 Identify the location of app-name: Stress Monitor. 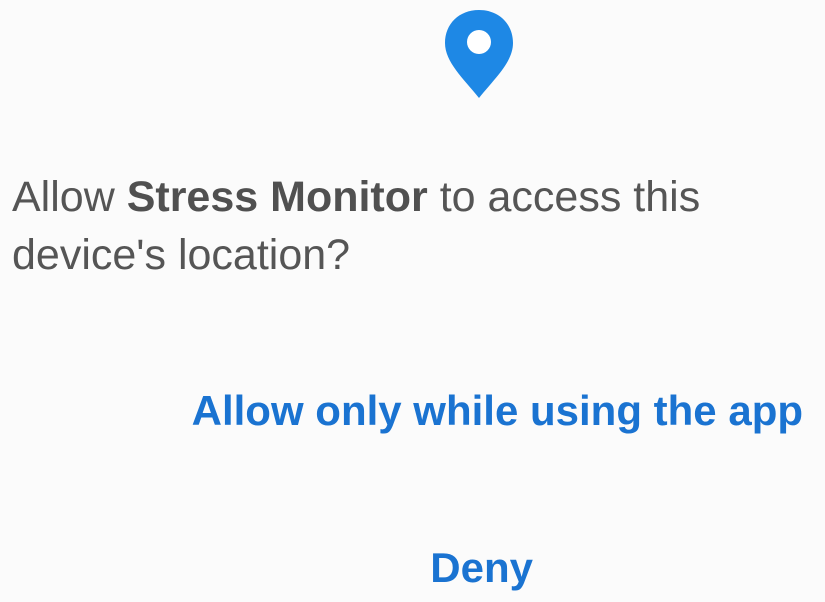
(277, 197).